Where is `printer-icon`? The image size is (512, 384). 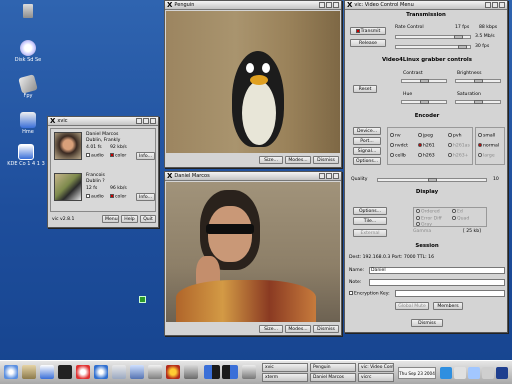 printer-icon is located at coordinates (155, 372).